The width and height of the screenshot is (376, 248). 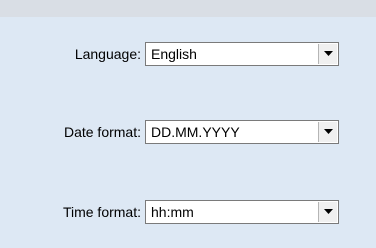 What do you see at coordinates (242, 132) in the screenshot?
I see `date-format-select: DD.MM.YYYY` at bounding box center [242, 132].